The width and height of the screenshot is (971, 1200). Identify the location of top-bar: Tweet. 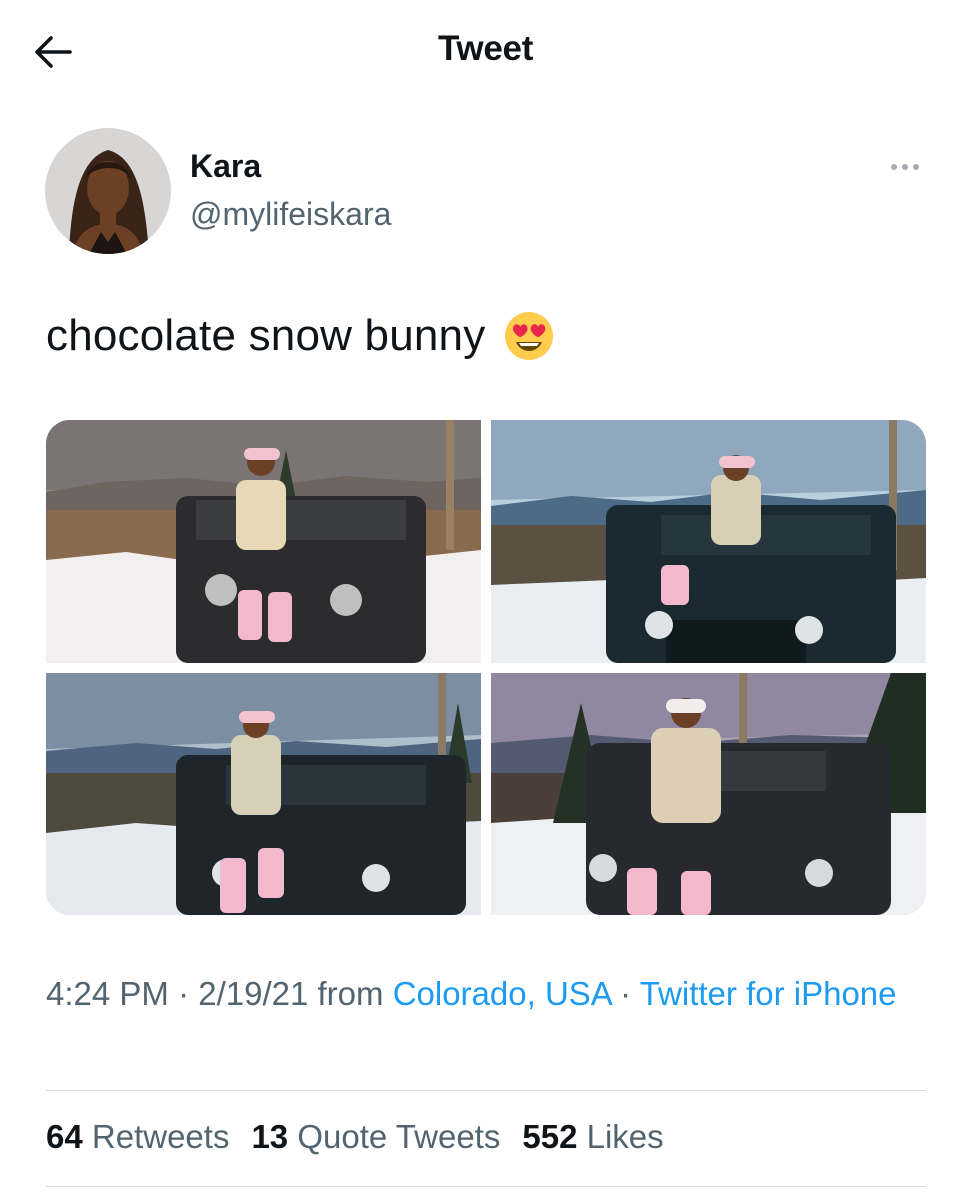
(485, 50).